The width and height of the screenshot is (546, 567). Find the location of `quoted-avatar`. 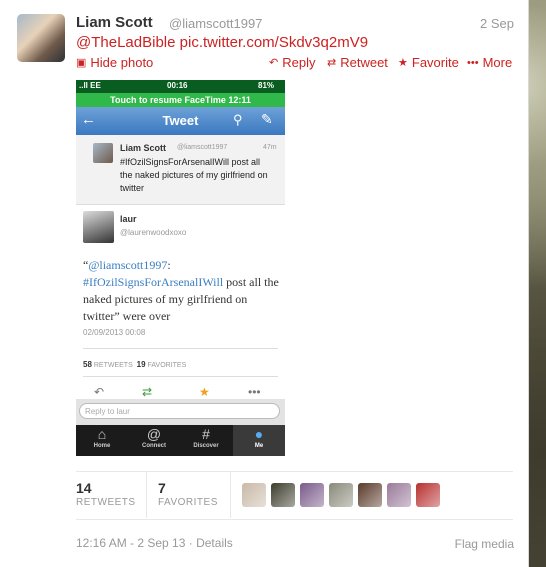

quoted-avatar is located at coordinates (103, 153).